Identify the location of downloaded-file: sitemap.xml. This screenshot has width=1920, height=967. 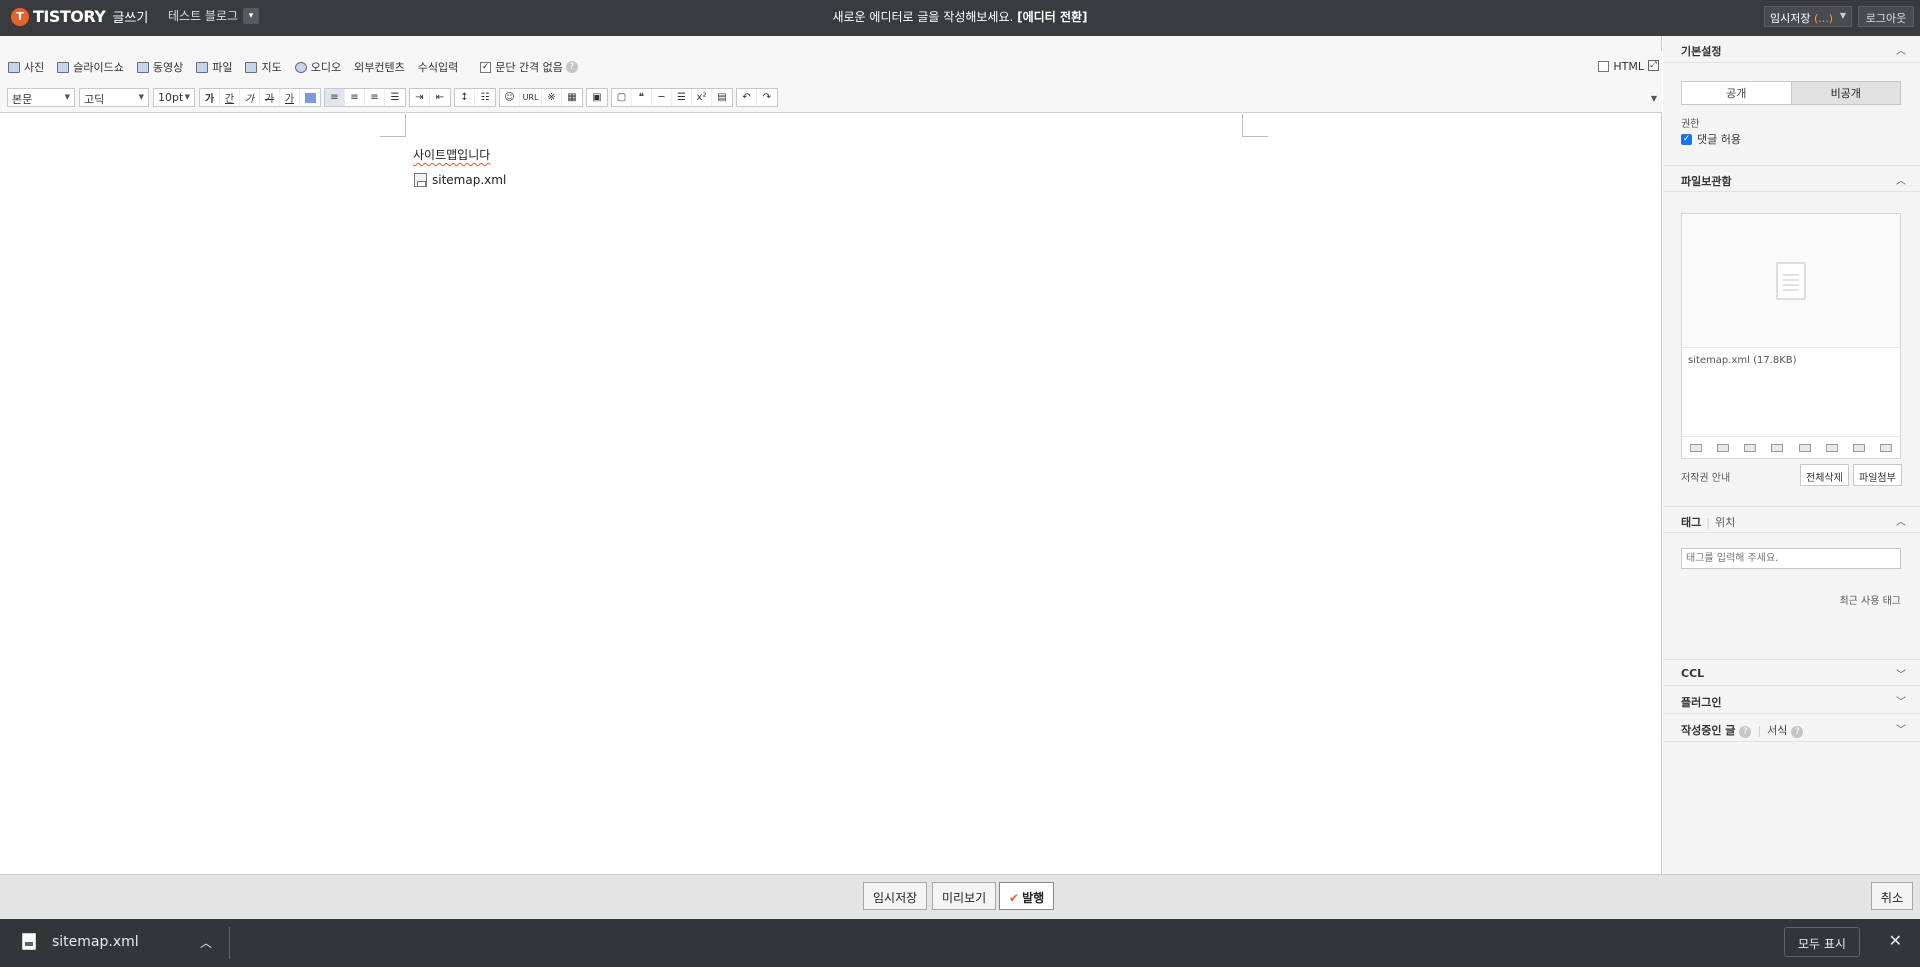
(80, 941).